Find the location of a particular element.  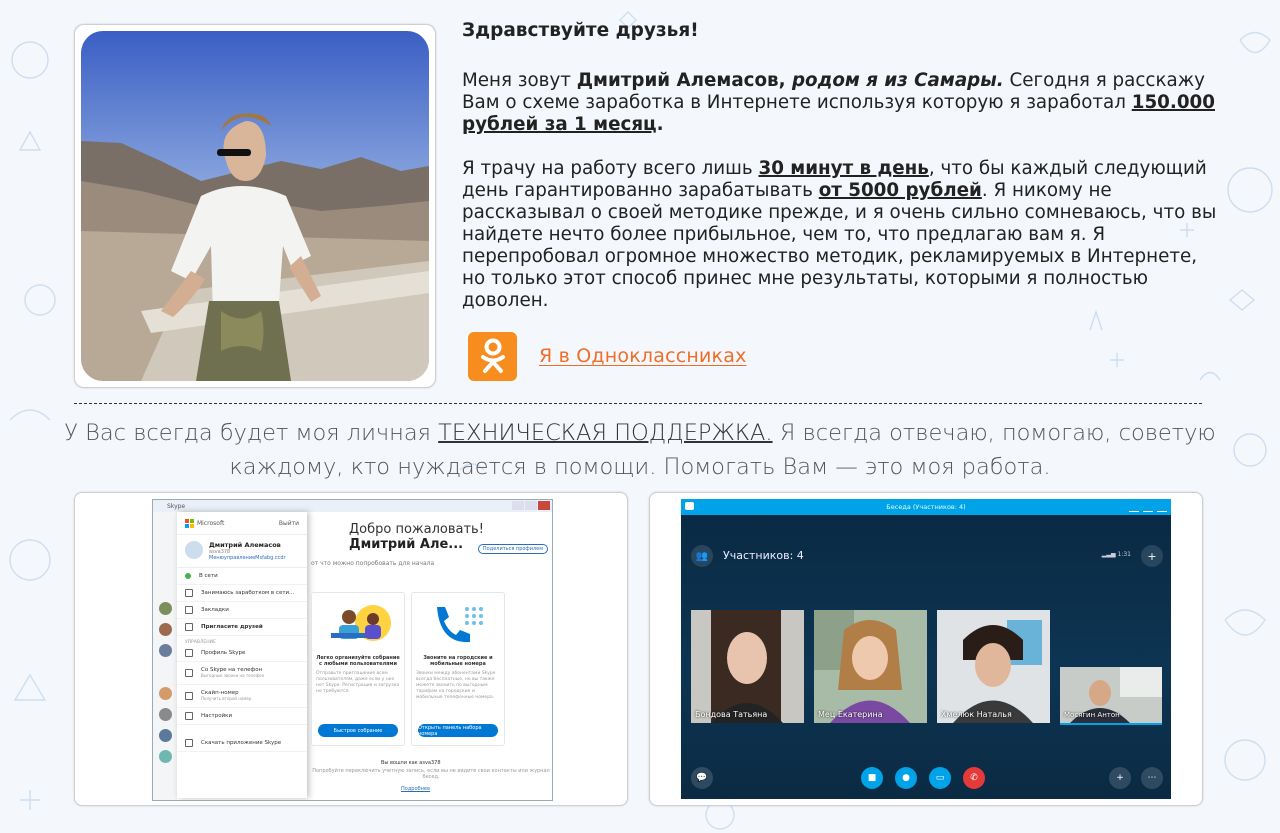

bookmarks-label: Закладки is located at coordinates (215, 610).